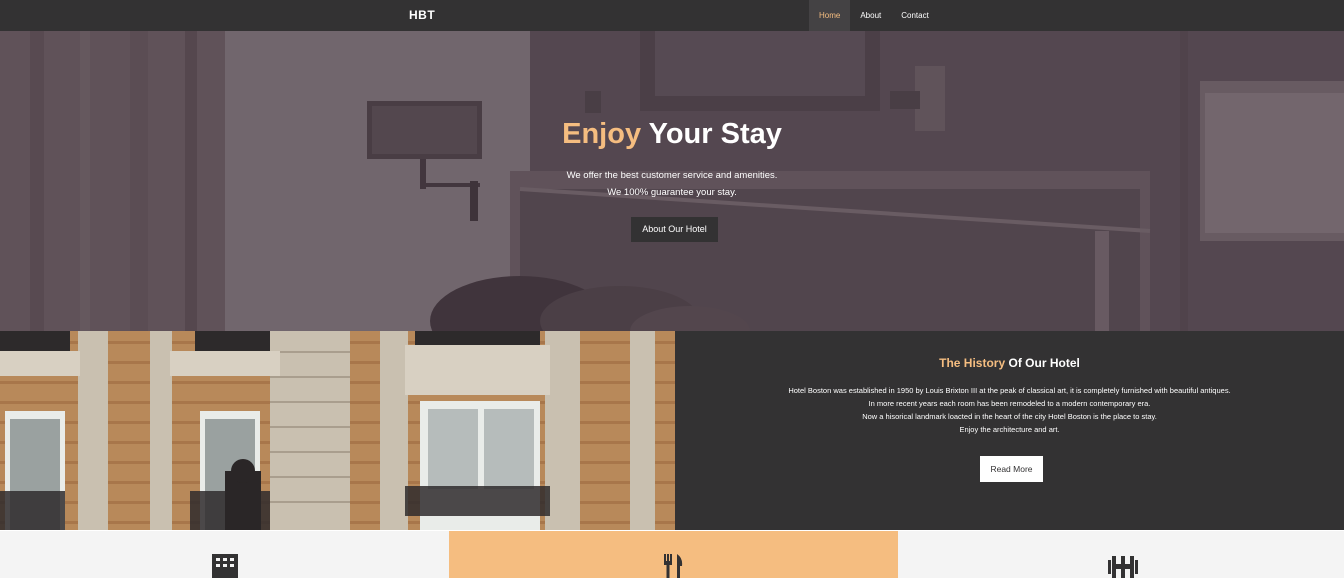  What do you see at coordinates (422, 15) in the screenshot?
I see `brand-logo: HBT` at bounding box center [422, 15].